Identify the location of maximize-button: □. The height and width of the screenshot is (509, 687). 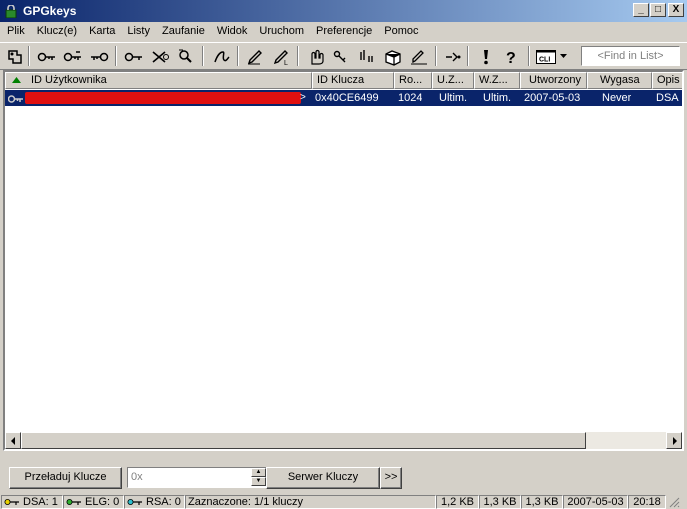
(658, 10).